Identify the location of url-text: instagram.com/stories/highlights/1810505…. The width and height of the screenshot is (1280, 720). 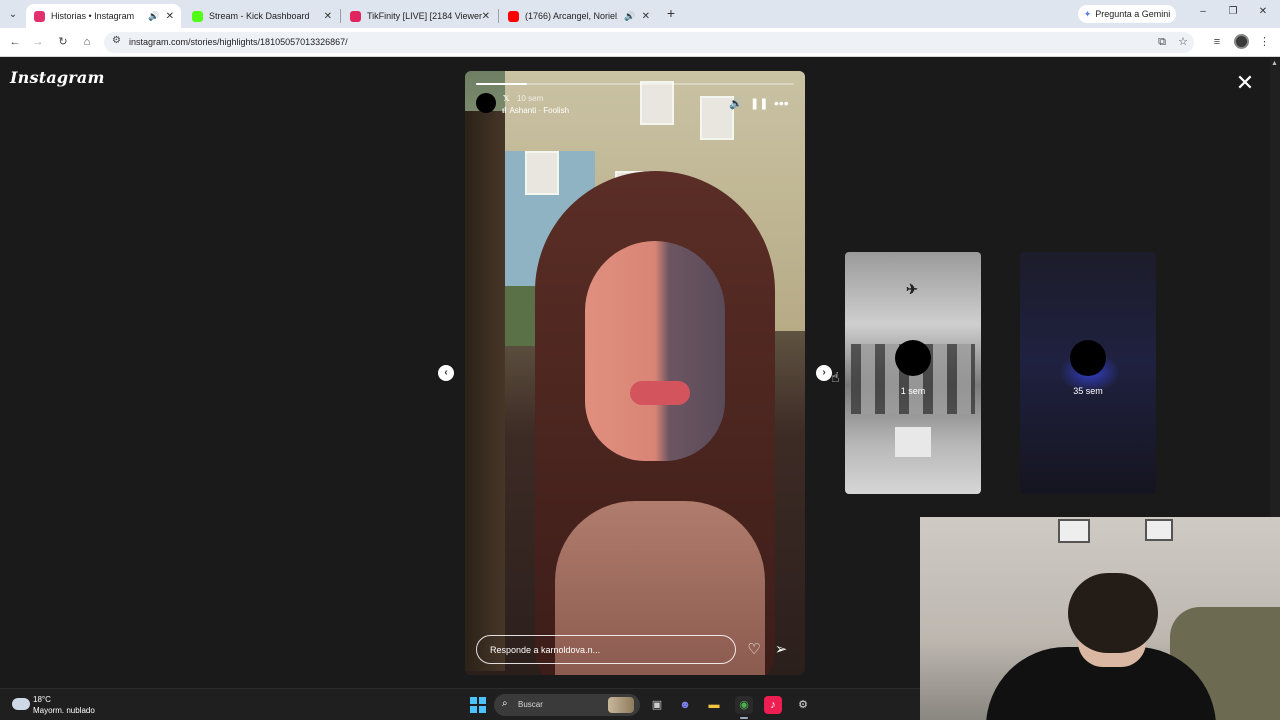
(238, 42).